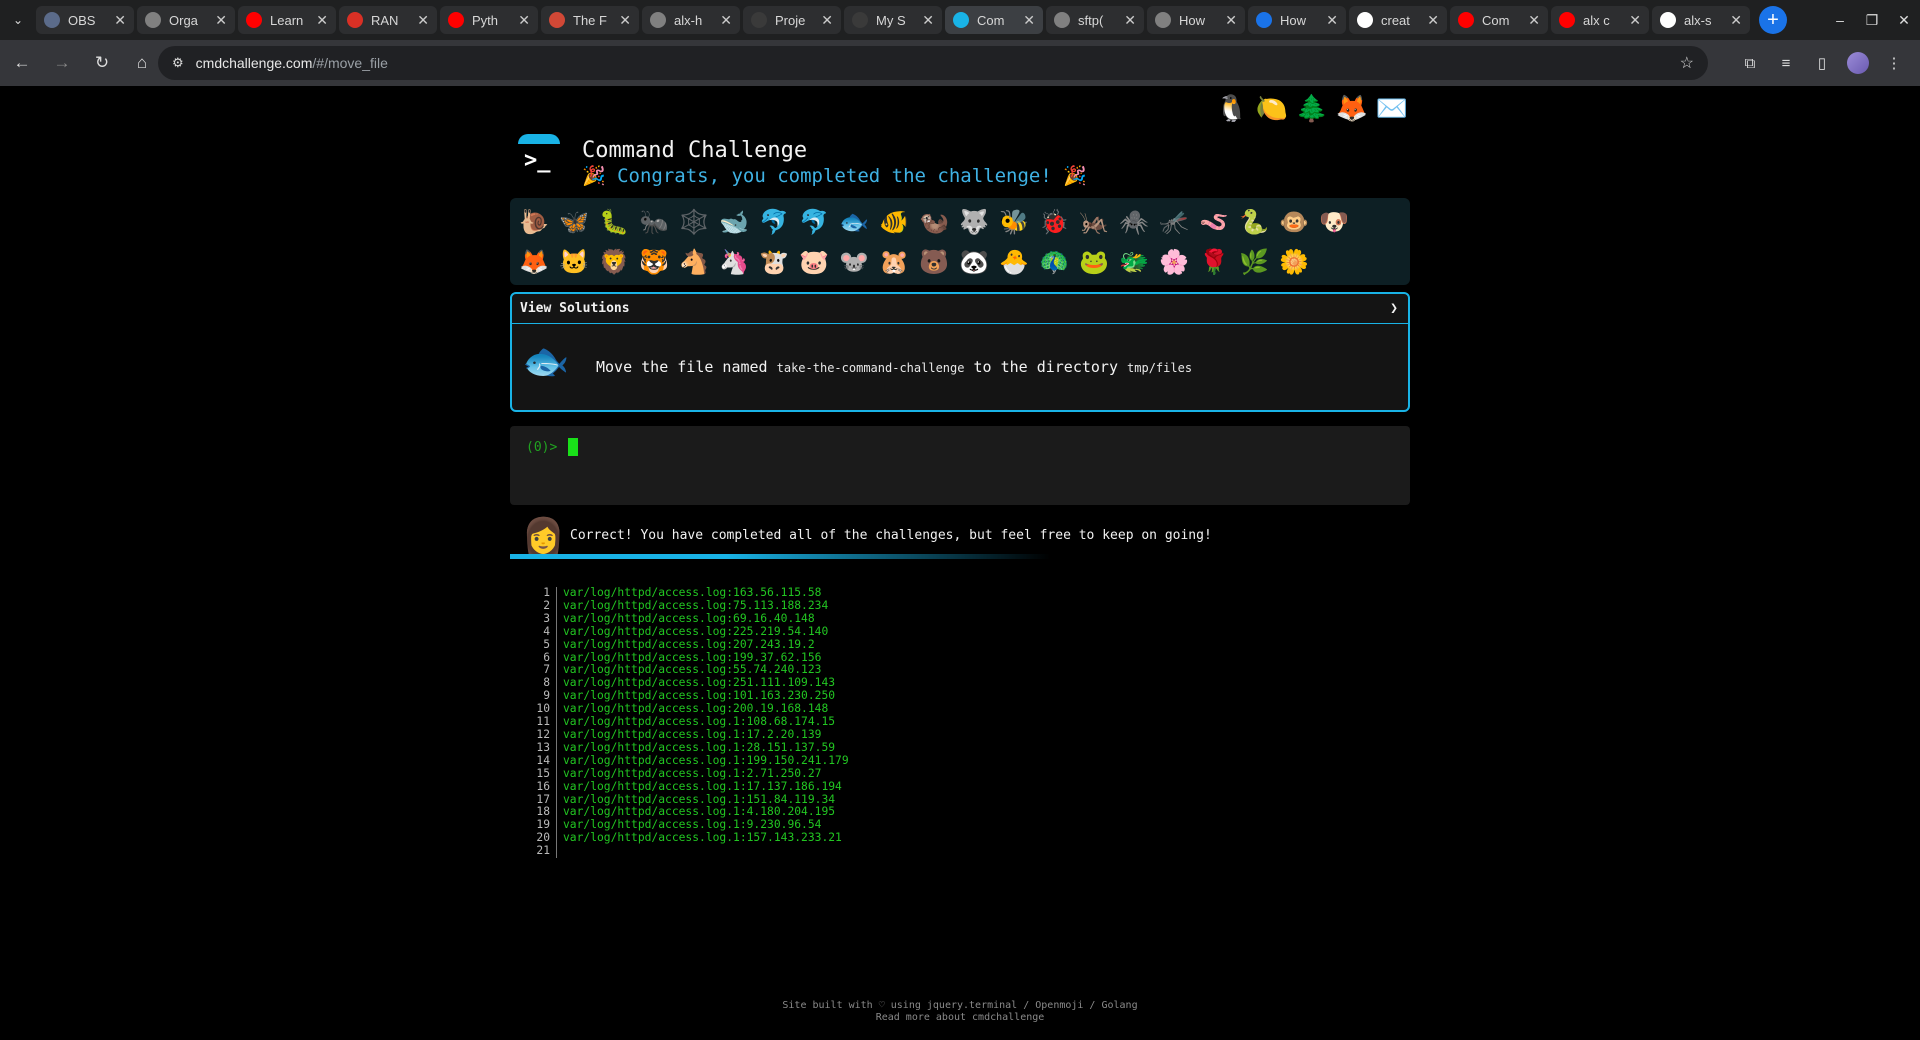  What do you see at coordinates (287, 20) in the screenshot?
I see `browser-tab: Learn ✕` at bounding box center [287, 20].